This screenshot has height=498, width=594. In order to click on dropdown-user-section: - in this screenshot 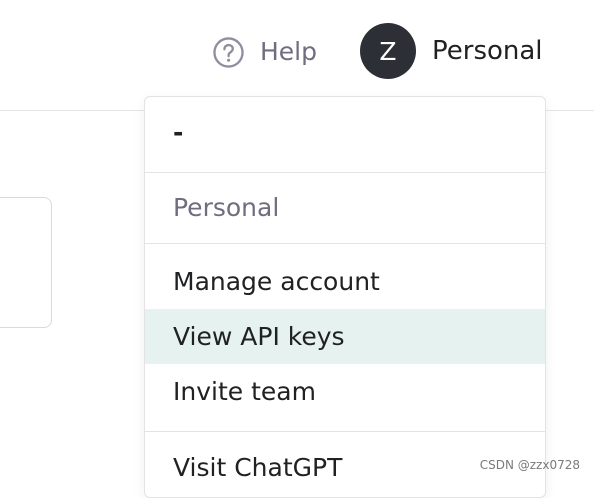, I will do `click(345, 135)`.